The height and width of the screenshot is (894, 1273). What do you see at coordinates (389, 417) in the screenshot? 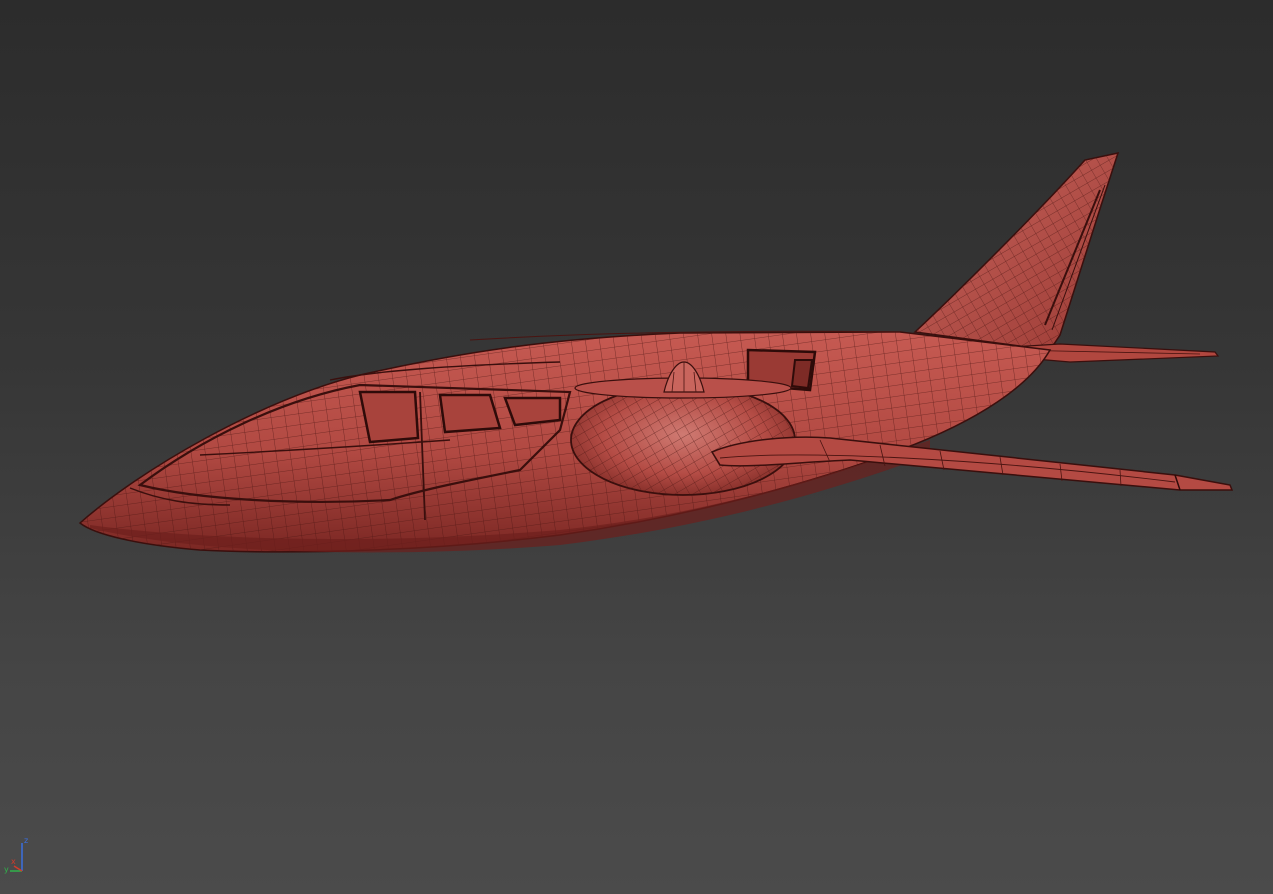
I see `cockpit-window` at bounding box center [389, 417].